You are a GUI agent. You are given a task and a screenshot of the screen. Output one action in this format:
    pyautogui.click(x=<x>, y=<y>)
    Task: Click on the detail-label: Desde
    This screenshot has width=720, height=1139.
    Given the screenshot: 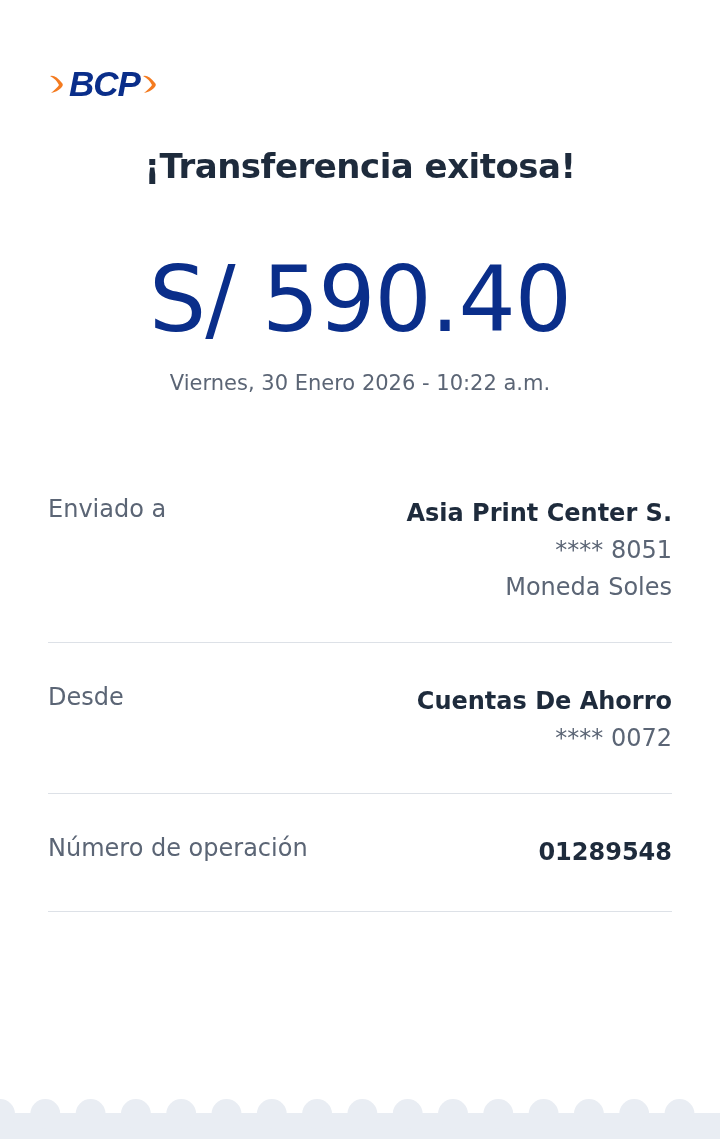 What is the action you would take?
    pyautogui.click(x=86, y=698)
    